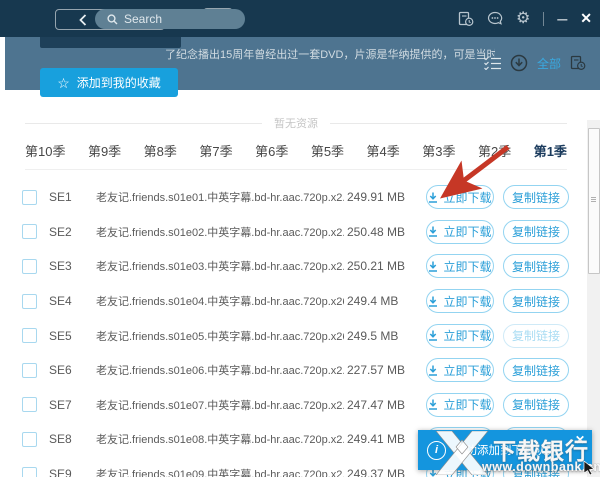  I want to click on season-tab: 第3季, so click(438, 150).